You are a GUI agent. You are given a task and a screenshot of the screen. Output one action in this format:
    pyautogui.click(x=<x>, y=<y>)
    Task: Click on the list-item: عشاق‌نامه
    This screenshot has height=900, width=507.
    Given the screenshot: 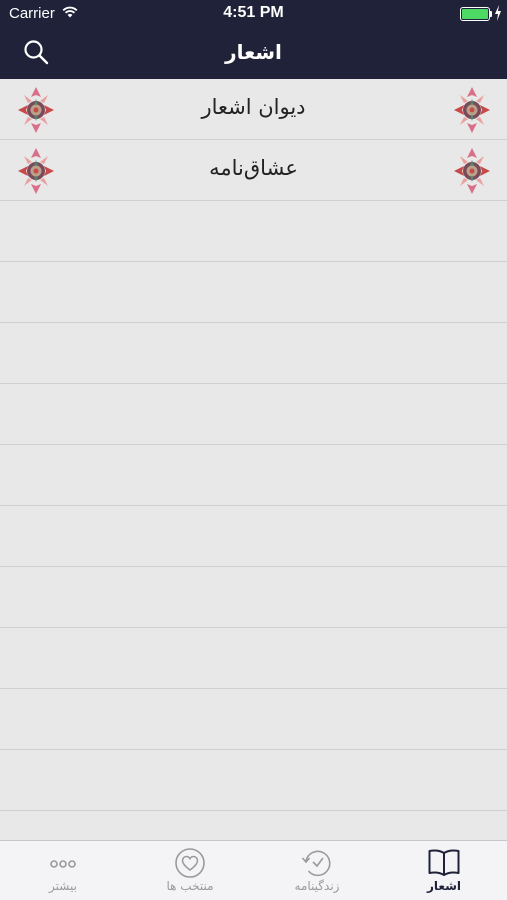 What is the action you would take?
    pyautogui.click(x=253, y=170)
    